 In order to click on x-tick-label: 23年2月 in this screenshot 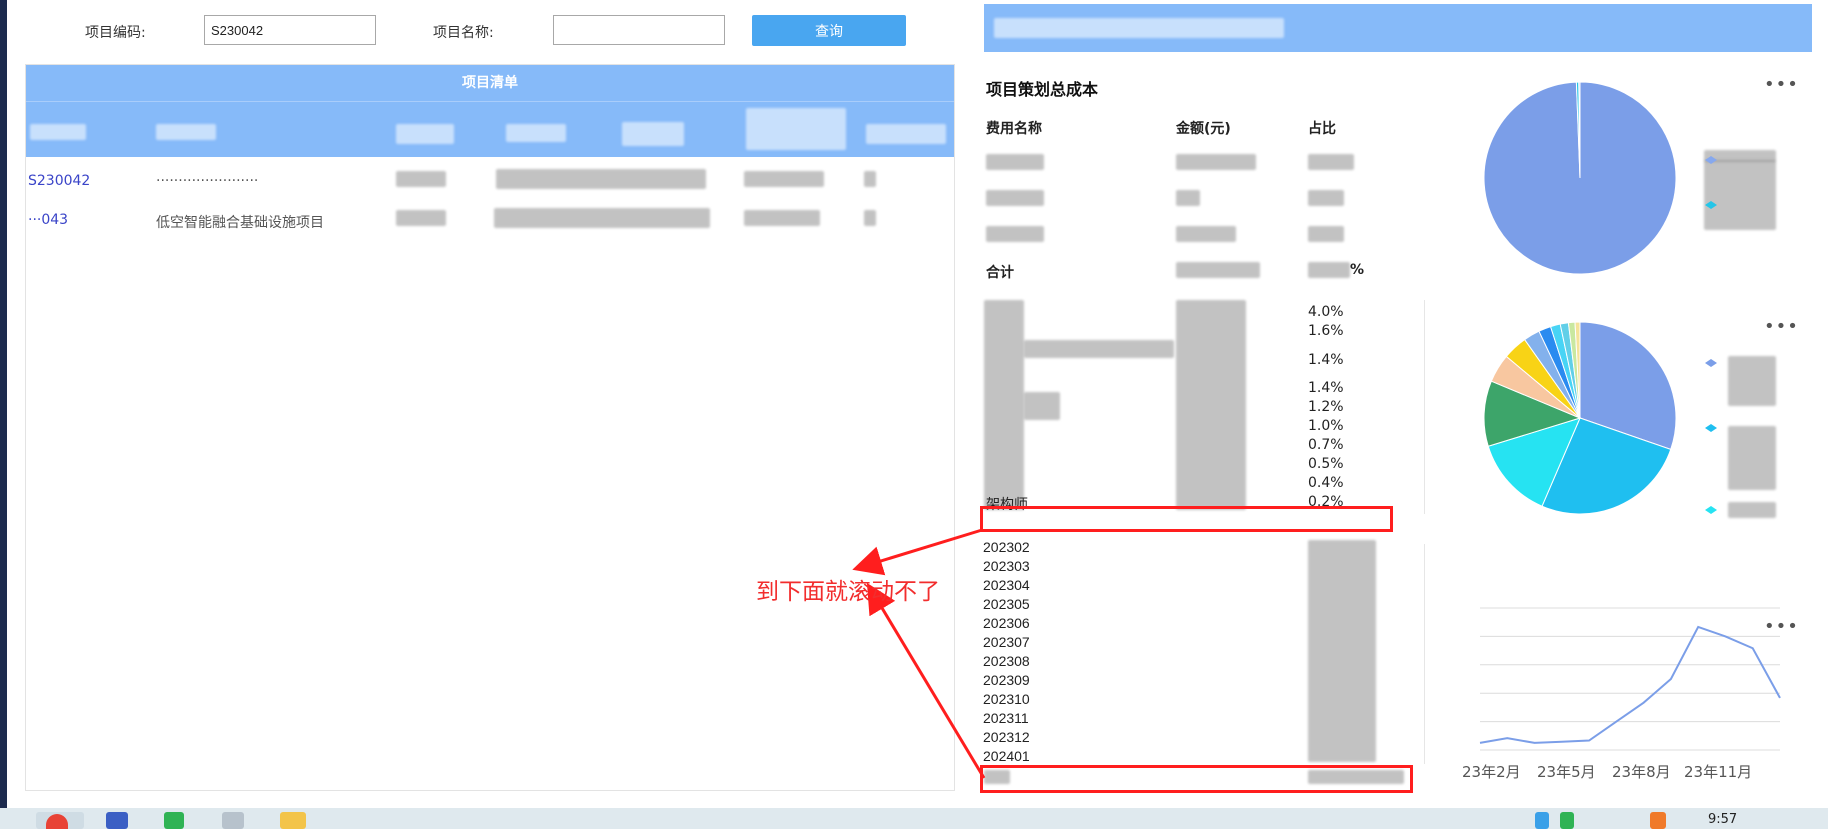, I will do `click(1491, 772)`.